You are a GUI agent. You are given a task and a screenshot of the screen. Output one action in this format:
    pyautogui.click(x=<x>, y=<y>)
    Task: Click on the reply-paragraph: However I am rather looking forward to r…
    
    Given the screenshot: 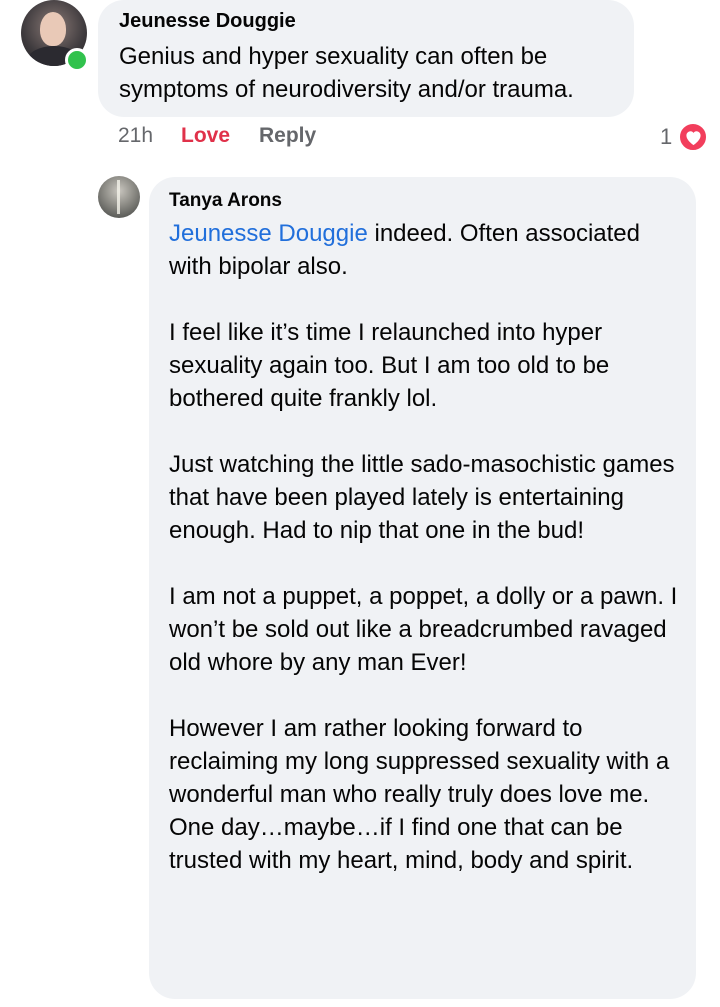 What is the action you would take?
    pyautogui.click(x=419, y=794)
    